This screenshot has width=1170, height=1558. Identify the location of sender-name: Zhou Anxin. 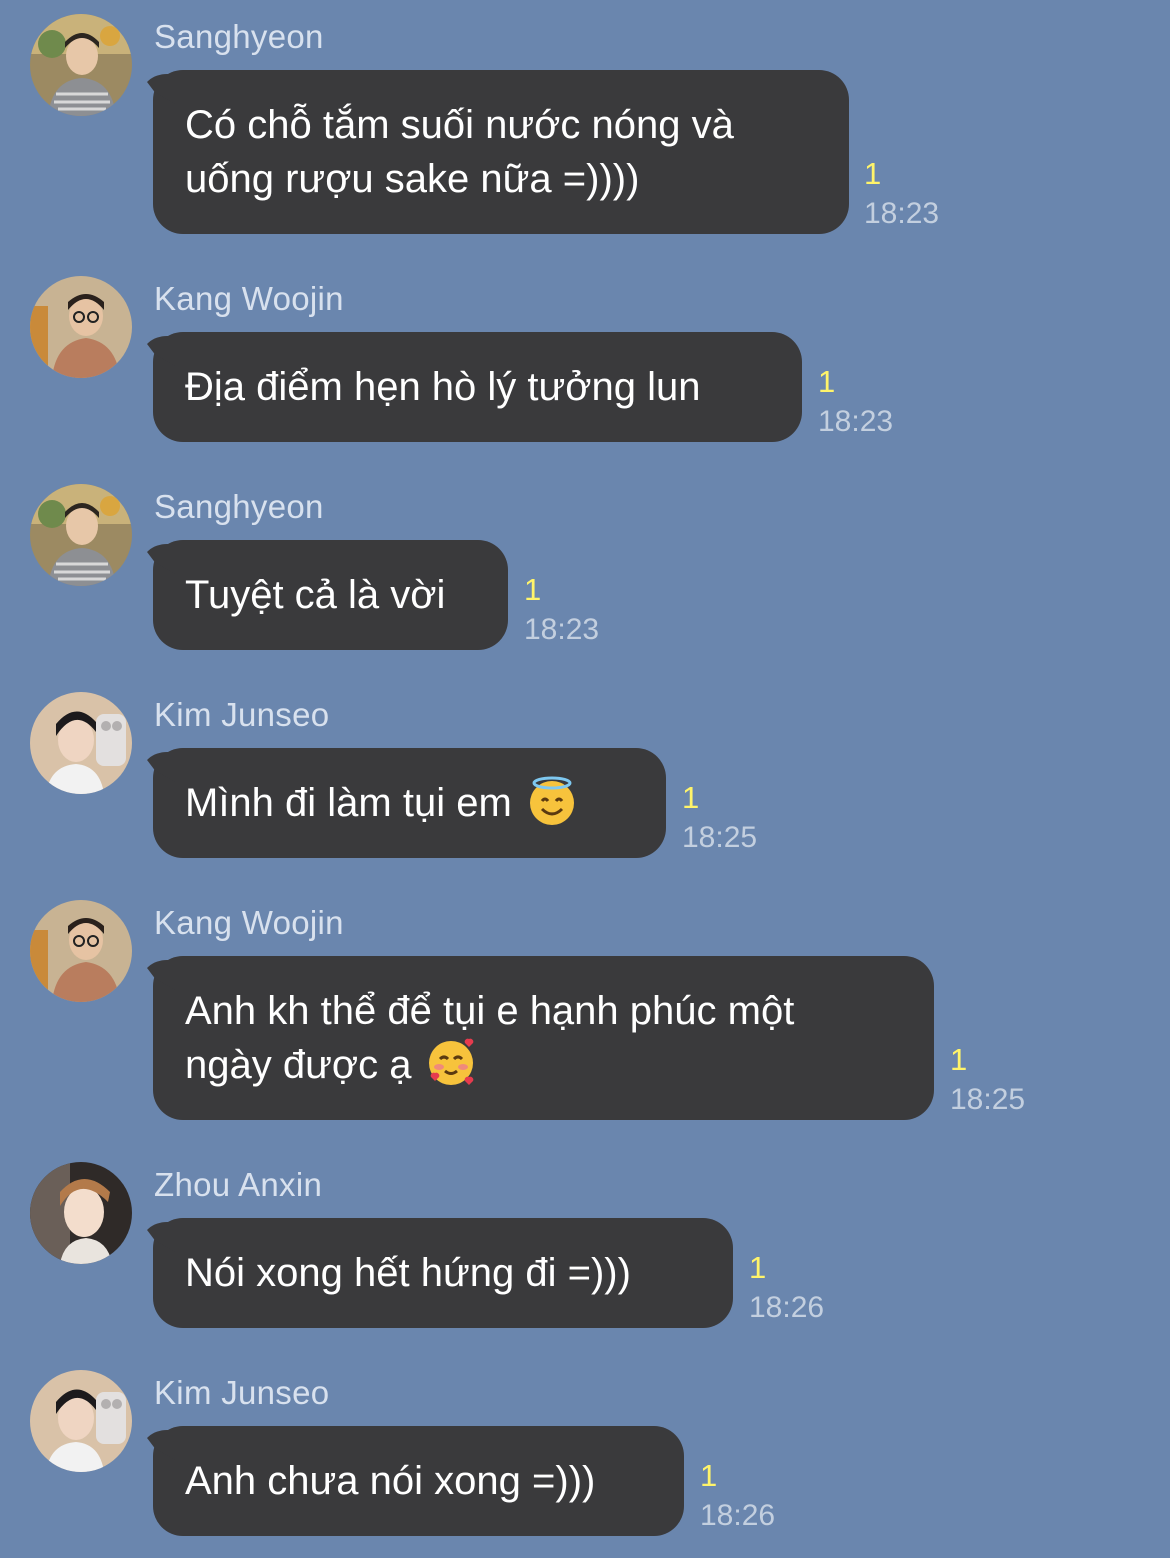
(238, 1184).